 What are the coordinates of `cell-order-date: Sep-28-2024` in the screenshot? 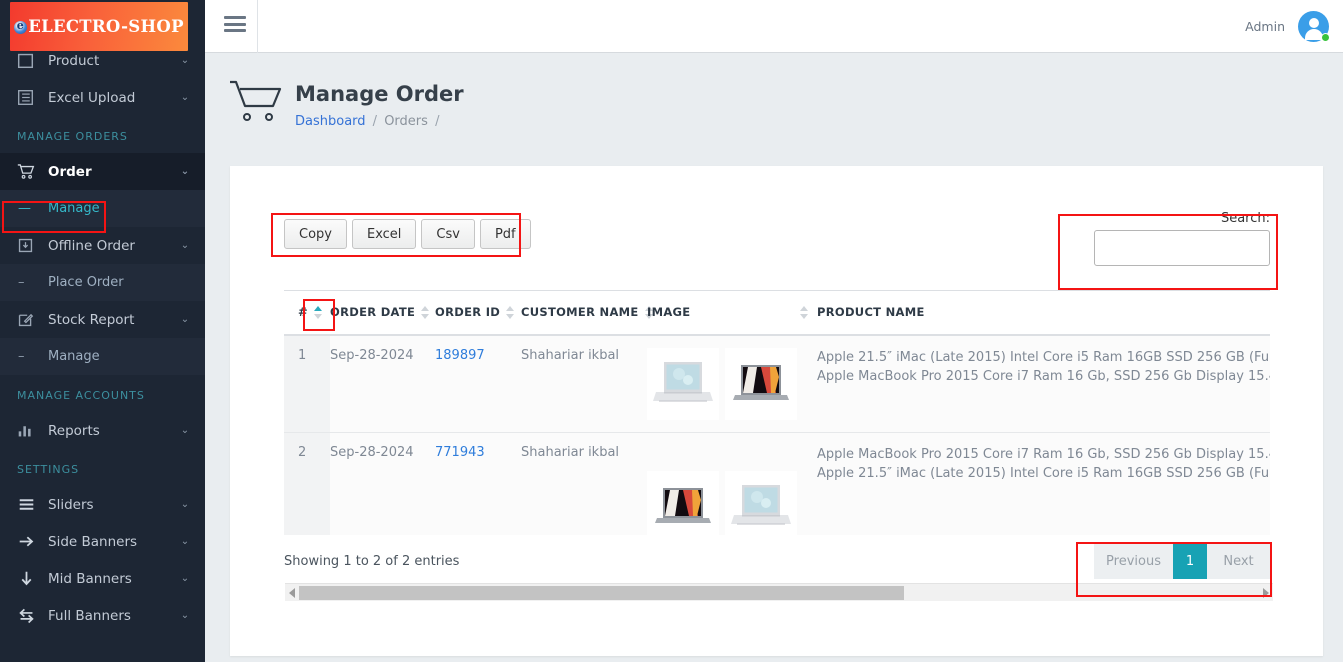 It's located at (382, 383).